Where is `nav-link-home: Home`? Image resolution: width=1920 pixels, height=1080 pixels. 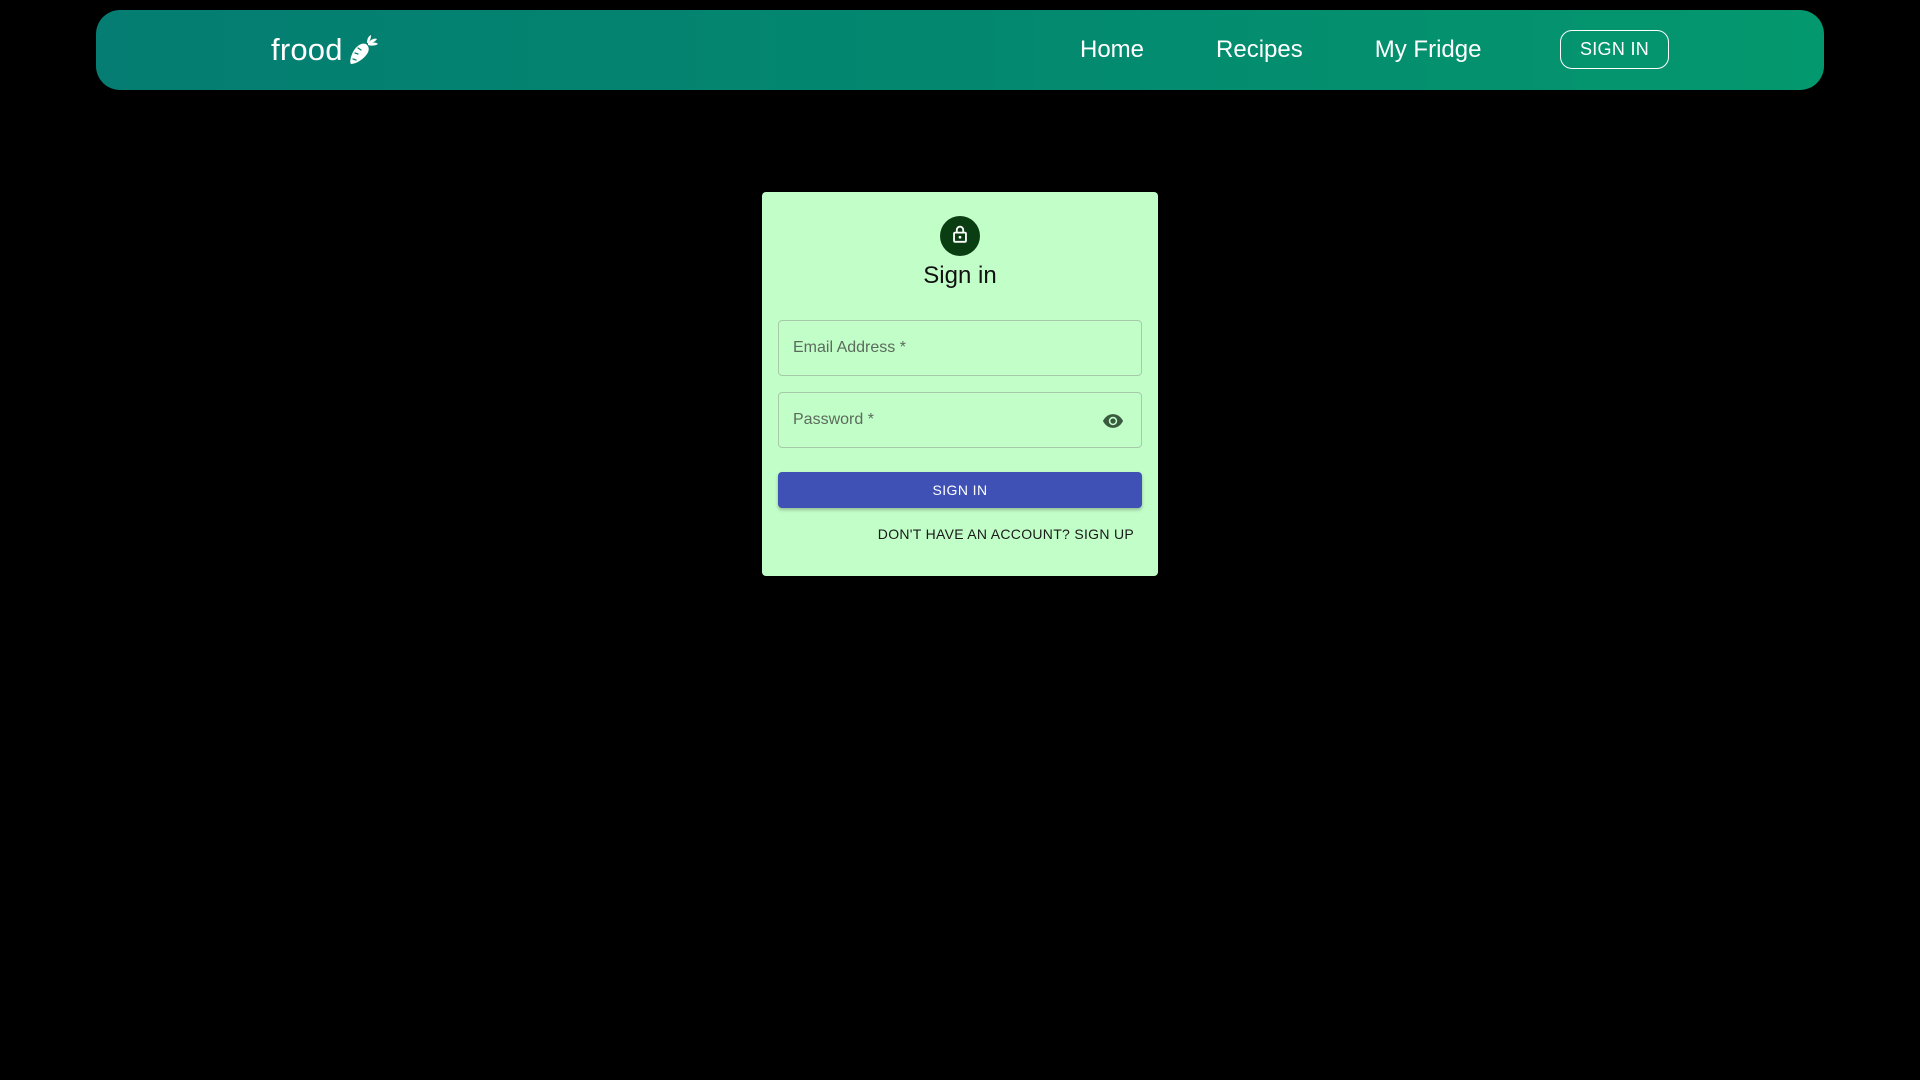 nav-link-home: Home is located at coordinates (1112, 50).